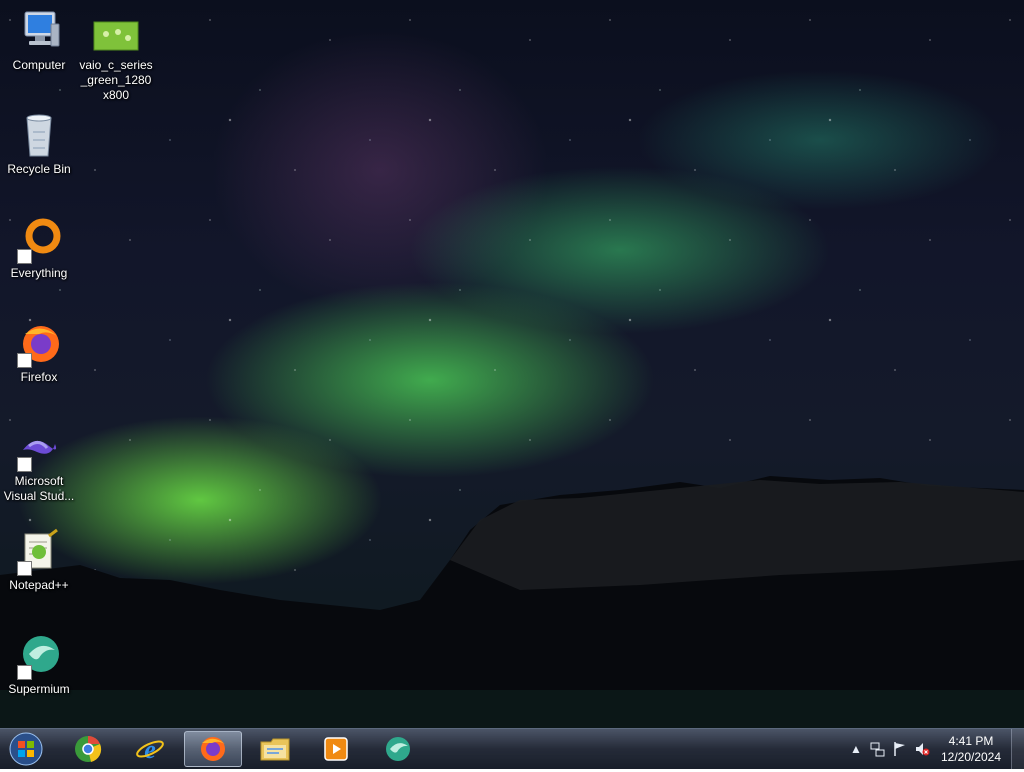 This screenshot has width=1024, height=772. What do you see at coordinates (512, 748) in the screenshot?
I see `taskbar: e ▲ 4:41 PM 12/20/2024` at bounding box center [512, 748].